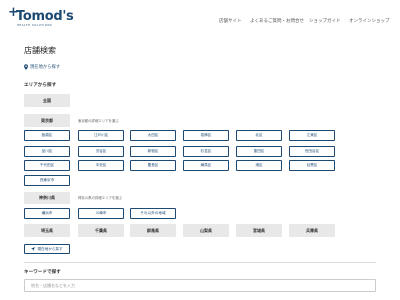 The width and height of the screenshot is (400, 300). I want to click on ward-button: 目黒区, so click(312, 165).